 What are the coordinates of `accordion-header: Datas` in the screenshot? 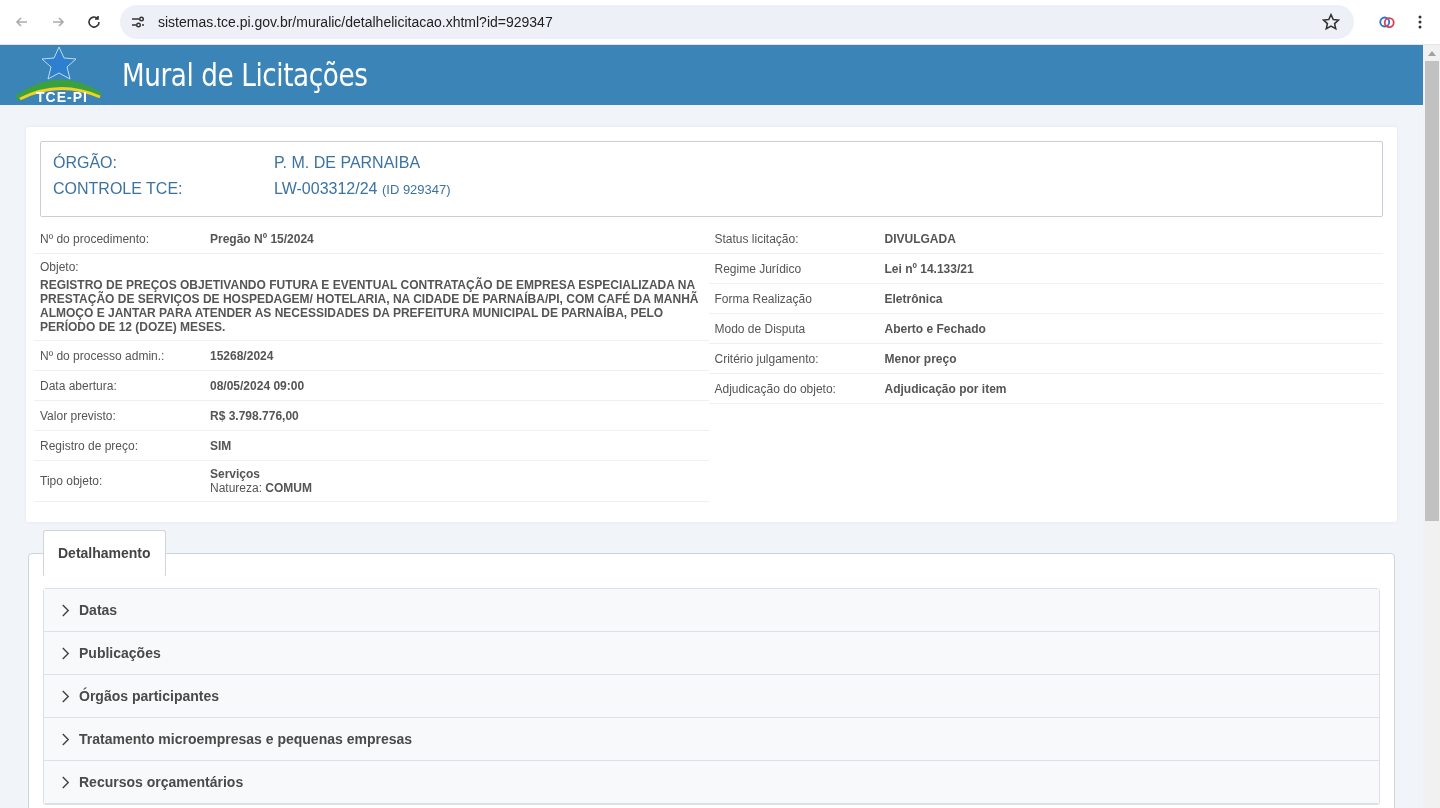 It's located at (711, 610).